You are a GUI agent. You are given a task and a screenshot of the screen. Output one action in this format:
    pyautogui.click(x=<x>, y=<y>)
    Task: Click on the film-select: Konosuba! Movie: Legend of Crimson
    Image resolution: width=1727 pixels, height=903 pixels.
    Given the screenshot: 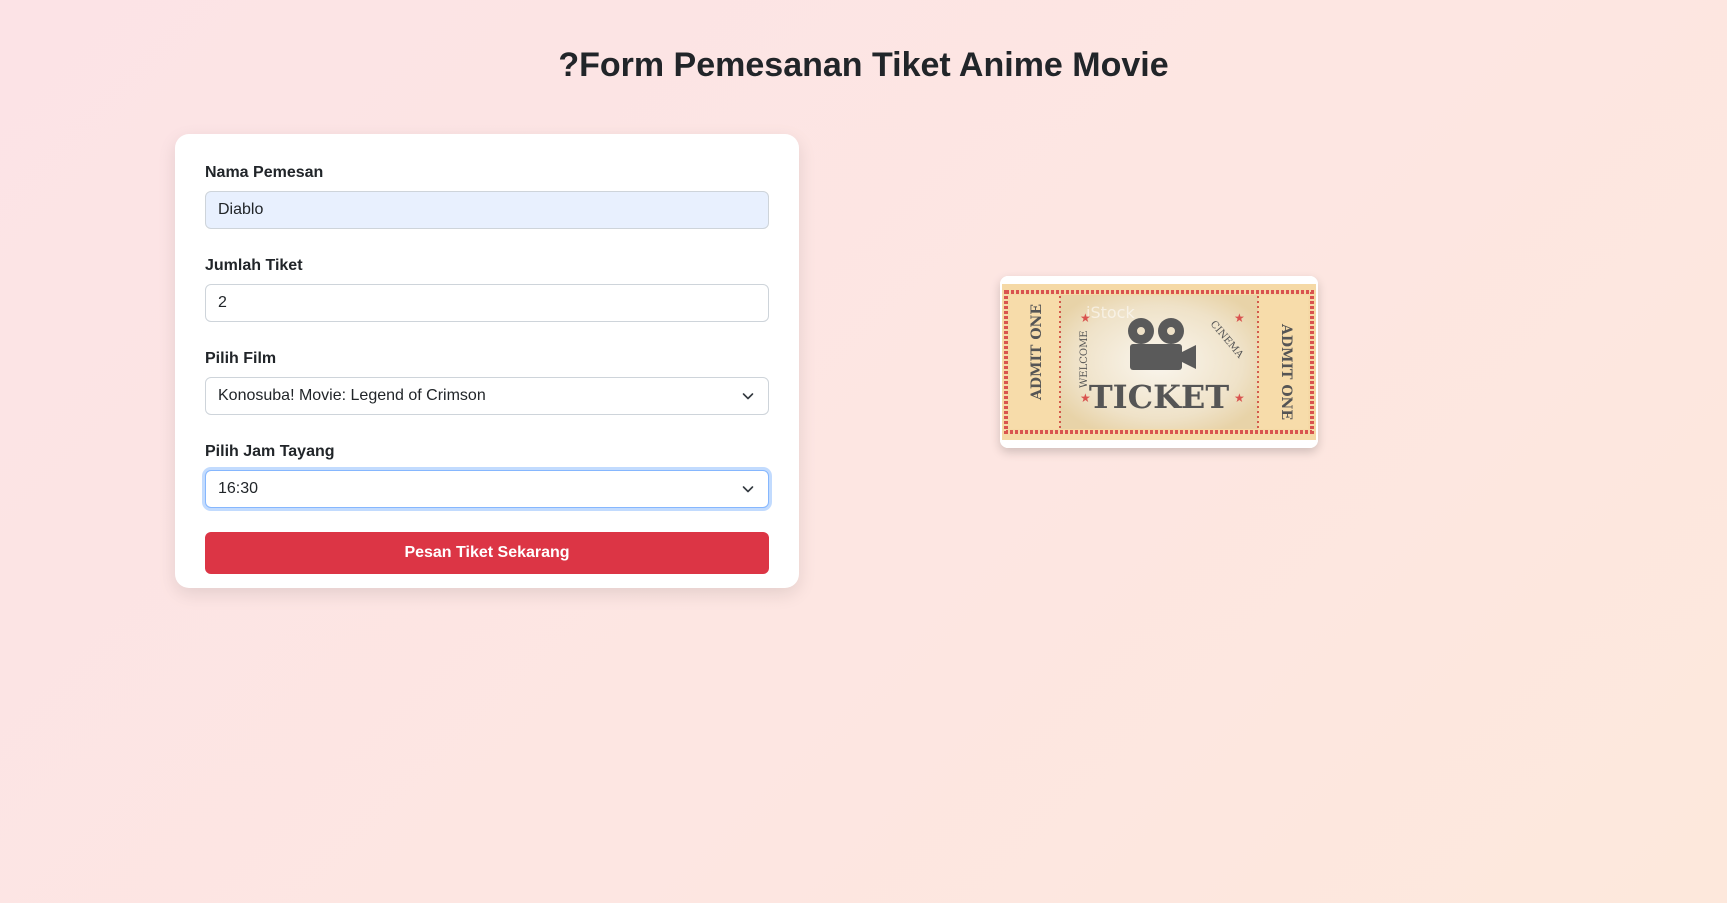 What is the action you would take?
    pyautogui.click(x=487, y=396)
    